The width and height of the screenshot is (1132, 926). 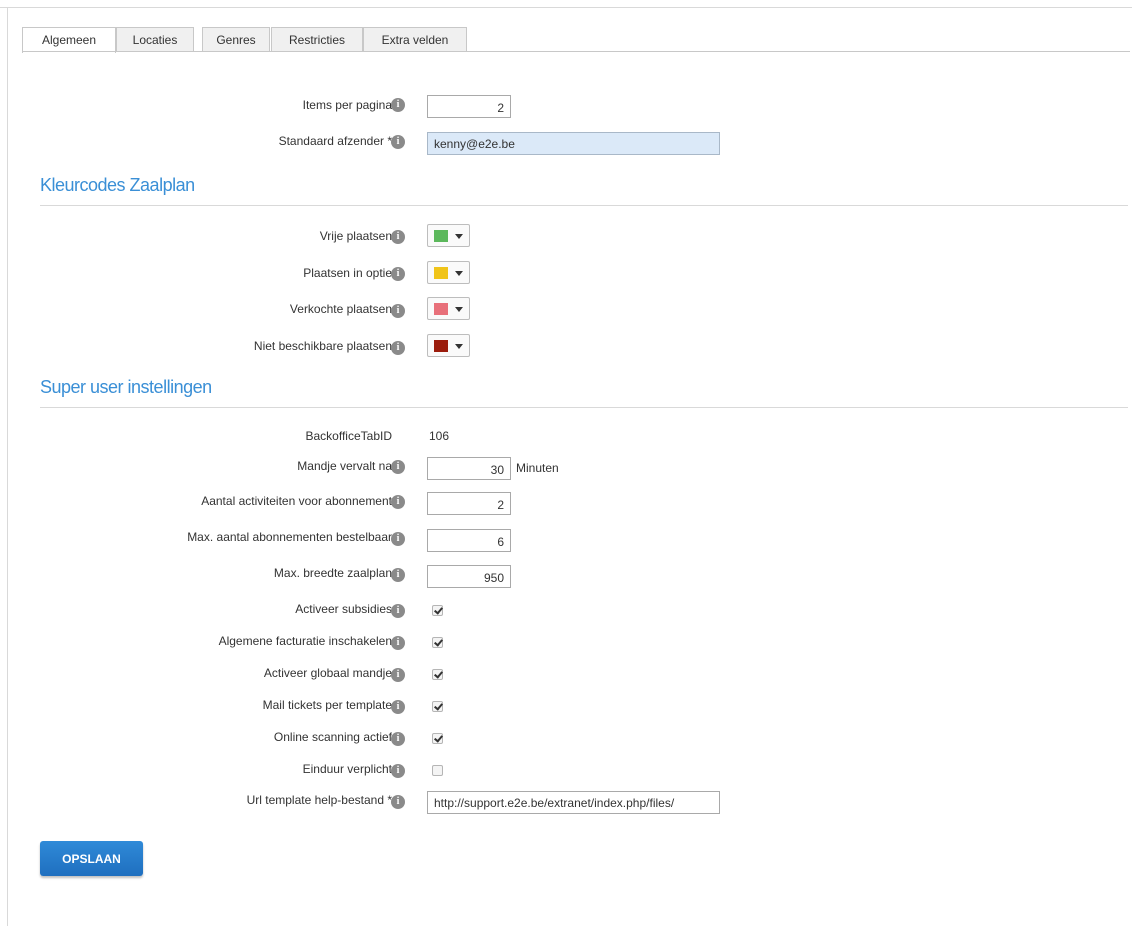 What do you see at coordinates (327, 705) in the screenshot?
I see `checkbox-label: Mail tickets per template` at bounding box center [327, 705].